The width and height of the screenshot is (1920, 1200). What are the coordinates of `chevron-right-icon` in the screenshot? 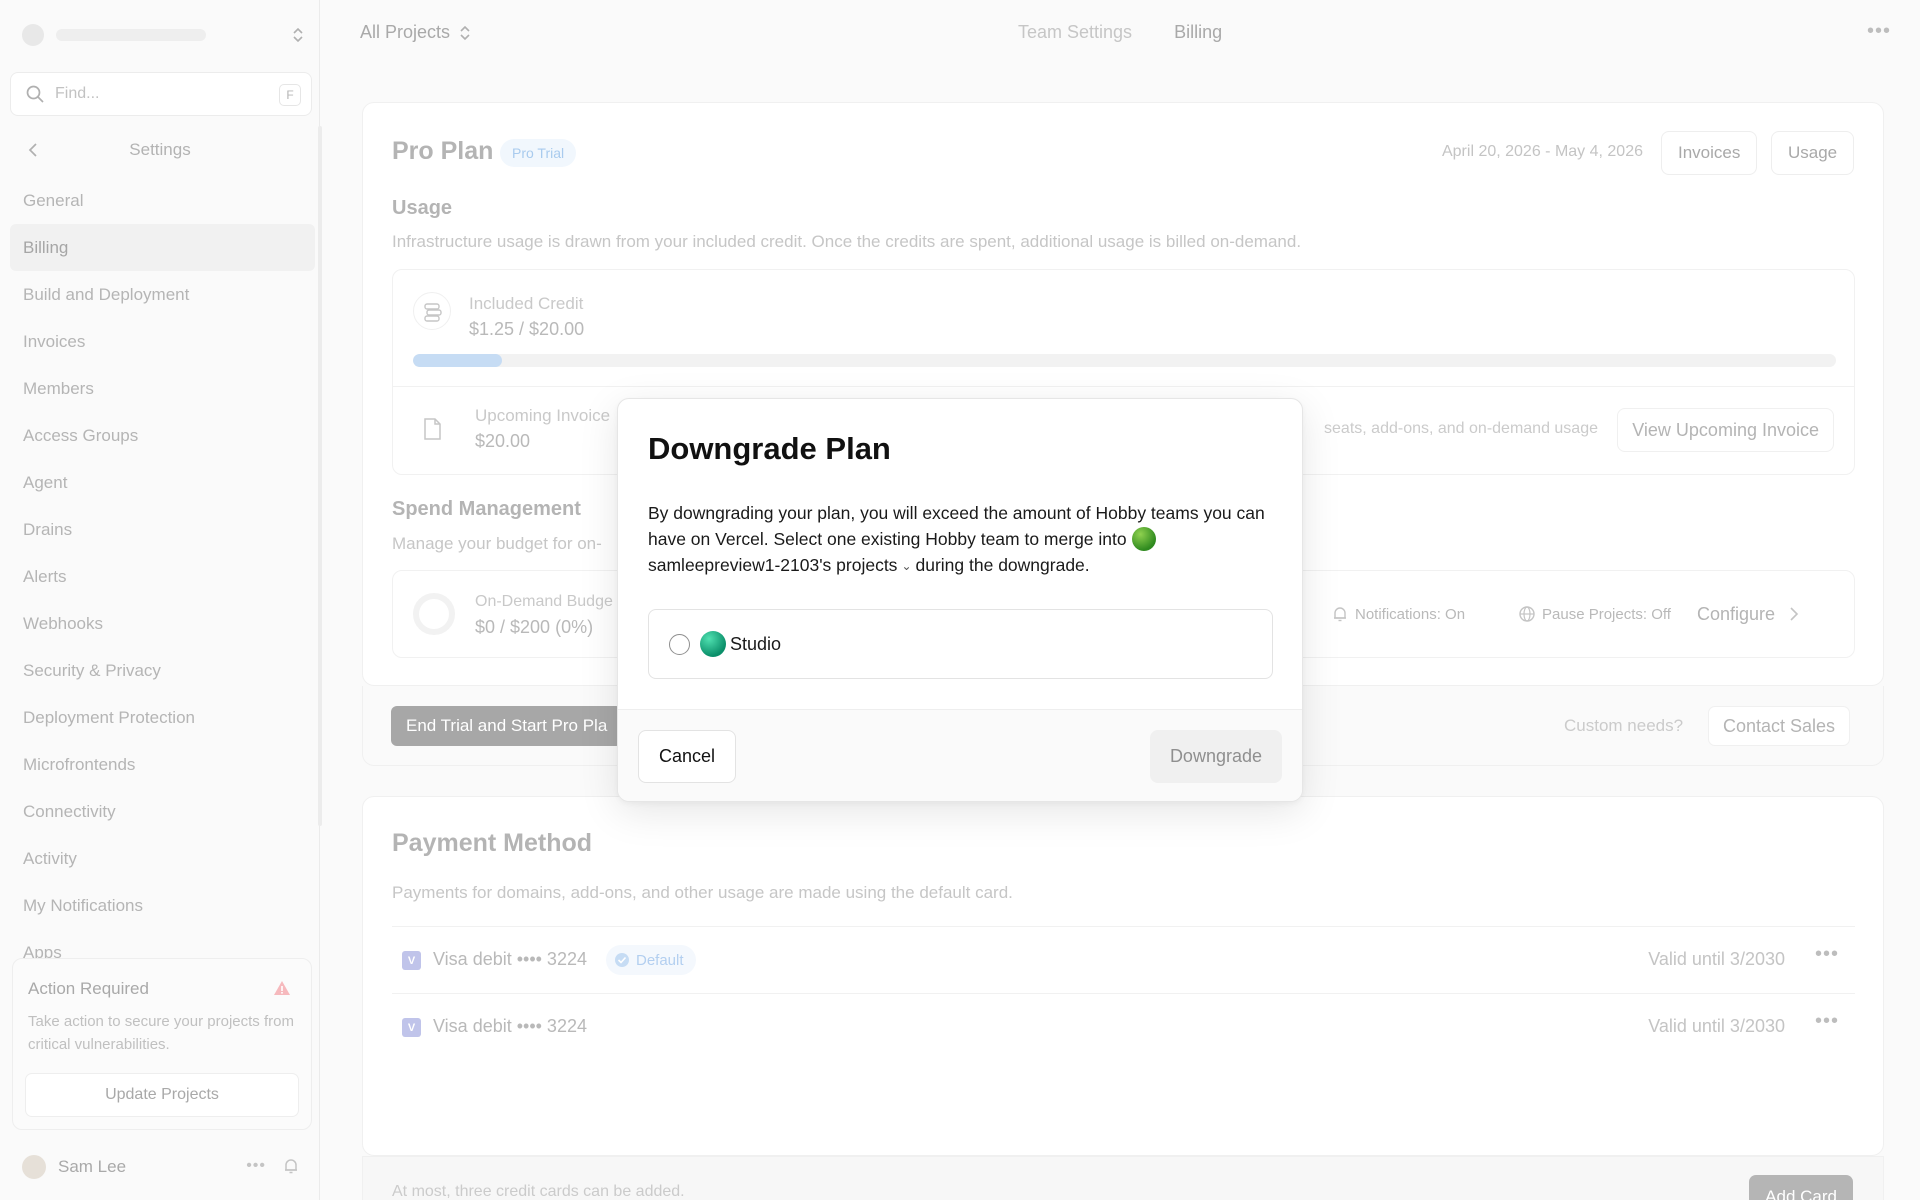 It's located at (1794, 614).